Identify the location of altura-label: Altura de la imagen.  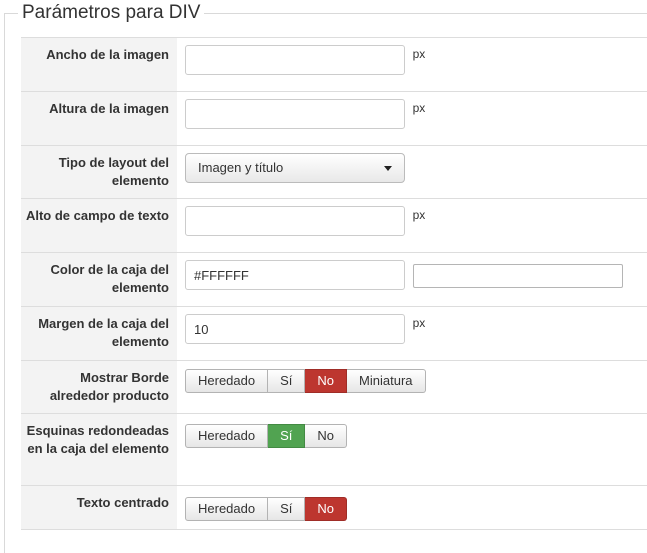
(99, 118).